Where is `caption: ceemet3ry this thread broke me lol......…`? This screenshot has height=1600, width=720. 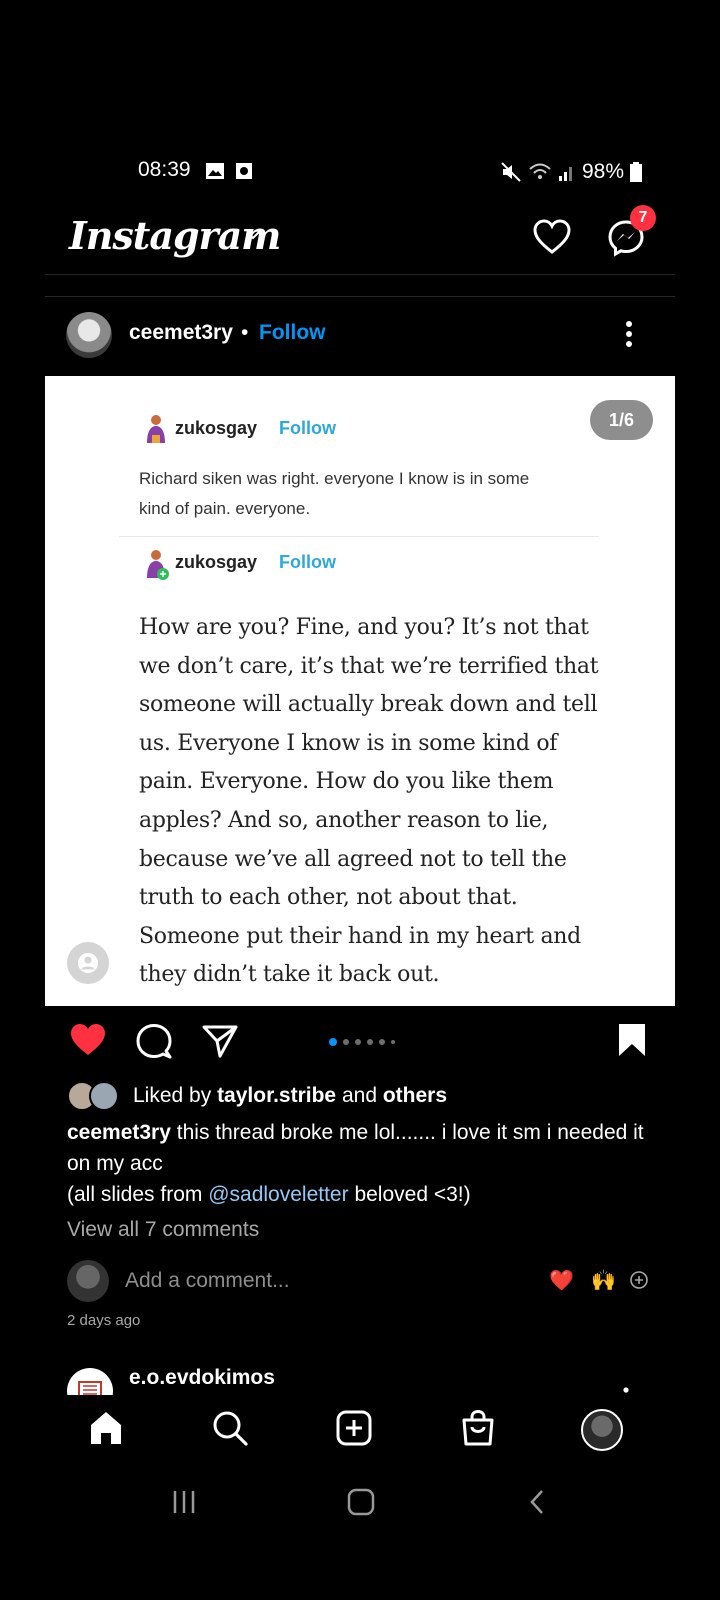 caption: ceemet3ry this thread broke me lol......… is located at coordinates (367, 1163).